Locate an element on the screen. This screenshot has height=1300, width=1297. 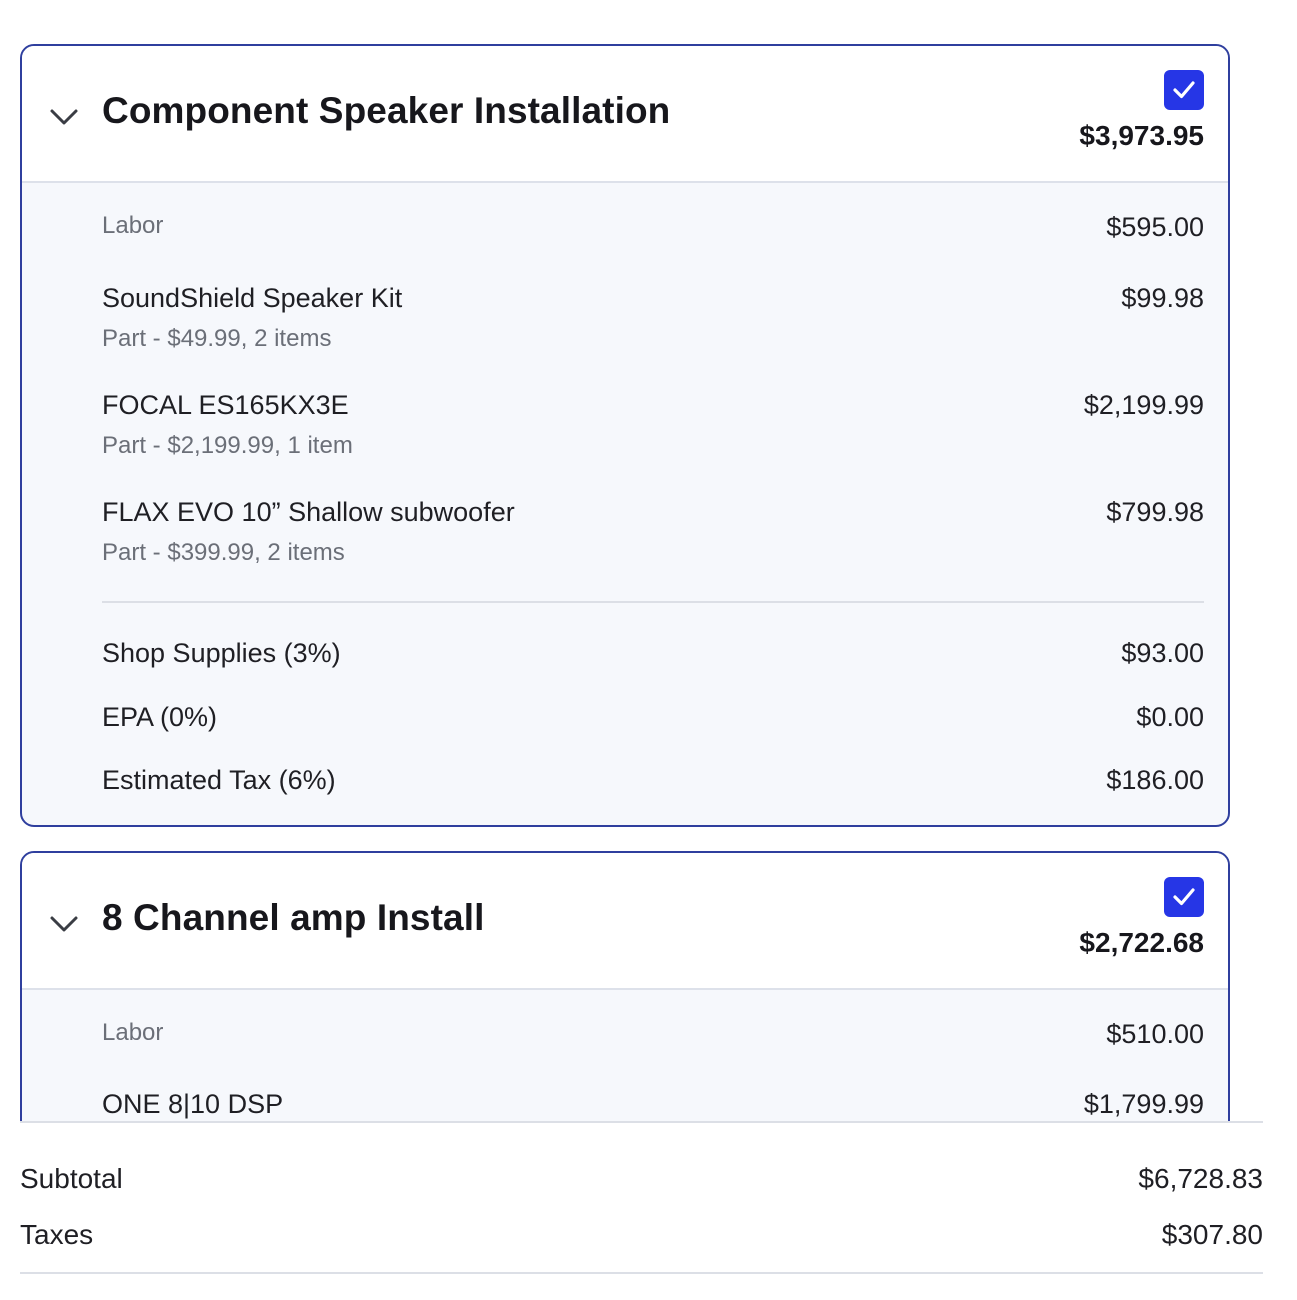
part-name: ONE 8|10 DSP is located at coordinates (193, 1104).